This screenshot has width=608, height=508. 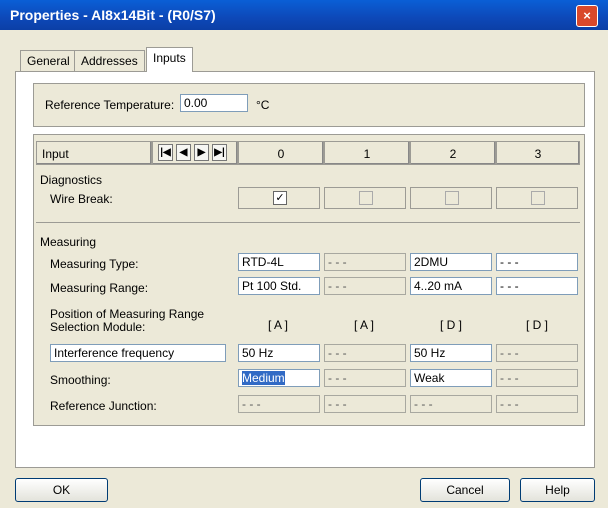 I want to click on position-value-0: [ A ], so click(x=278, y=325).